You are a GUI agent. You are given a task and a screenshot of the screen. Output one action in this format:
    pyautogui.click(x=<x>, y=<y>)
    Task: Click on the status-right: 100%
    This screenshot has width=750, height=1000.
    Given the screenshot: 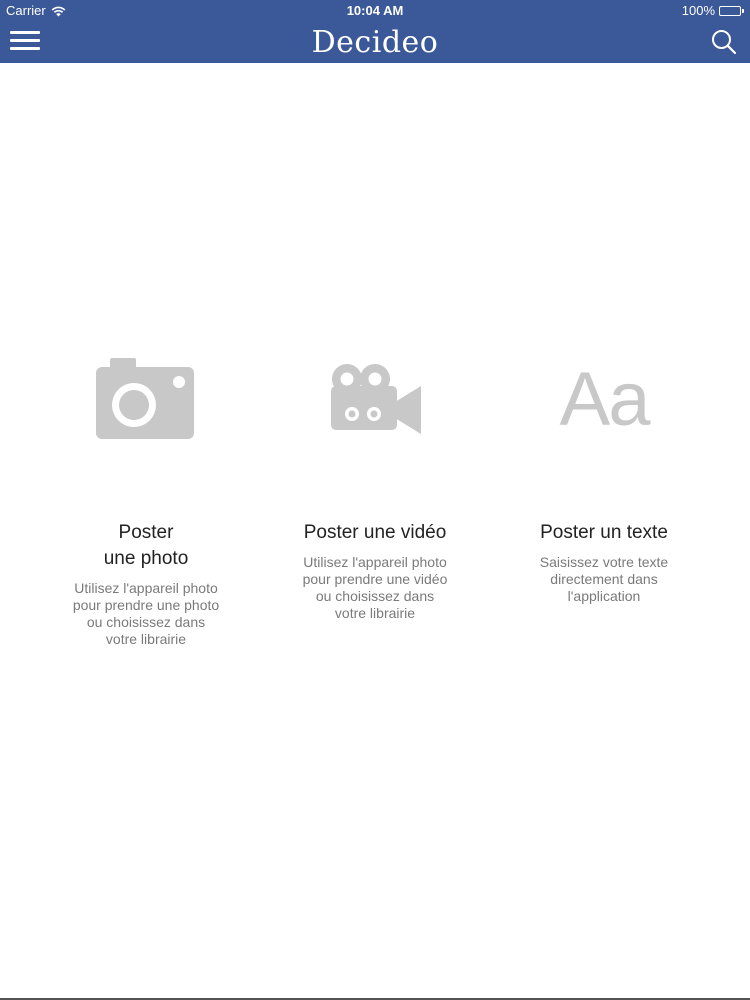 What is the action you would take?
    pyautogui.click(x=713, y=11)
    